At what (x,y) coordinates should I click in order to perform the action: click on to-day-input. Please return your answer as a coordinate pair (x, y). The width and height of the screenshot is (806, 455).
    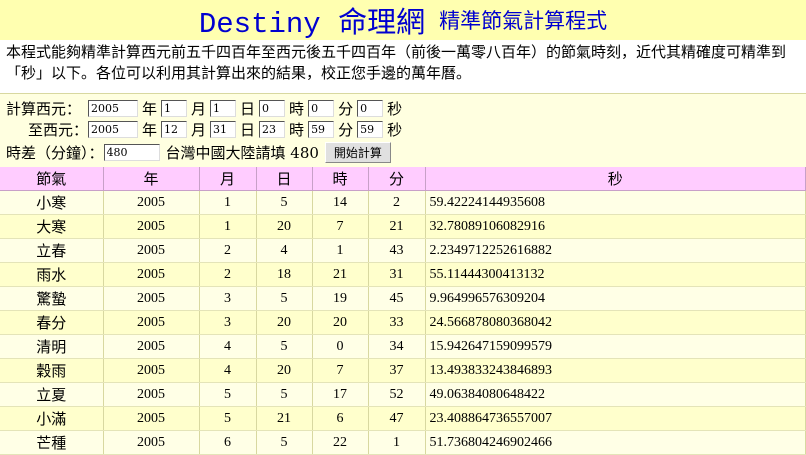
    Looking at the image, I should click on (223, 129).